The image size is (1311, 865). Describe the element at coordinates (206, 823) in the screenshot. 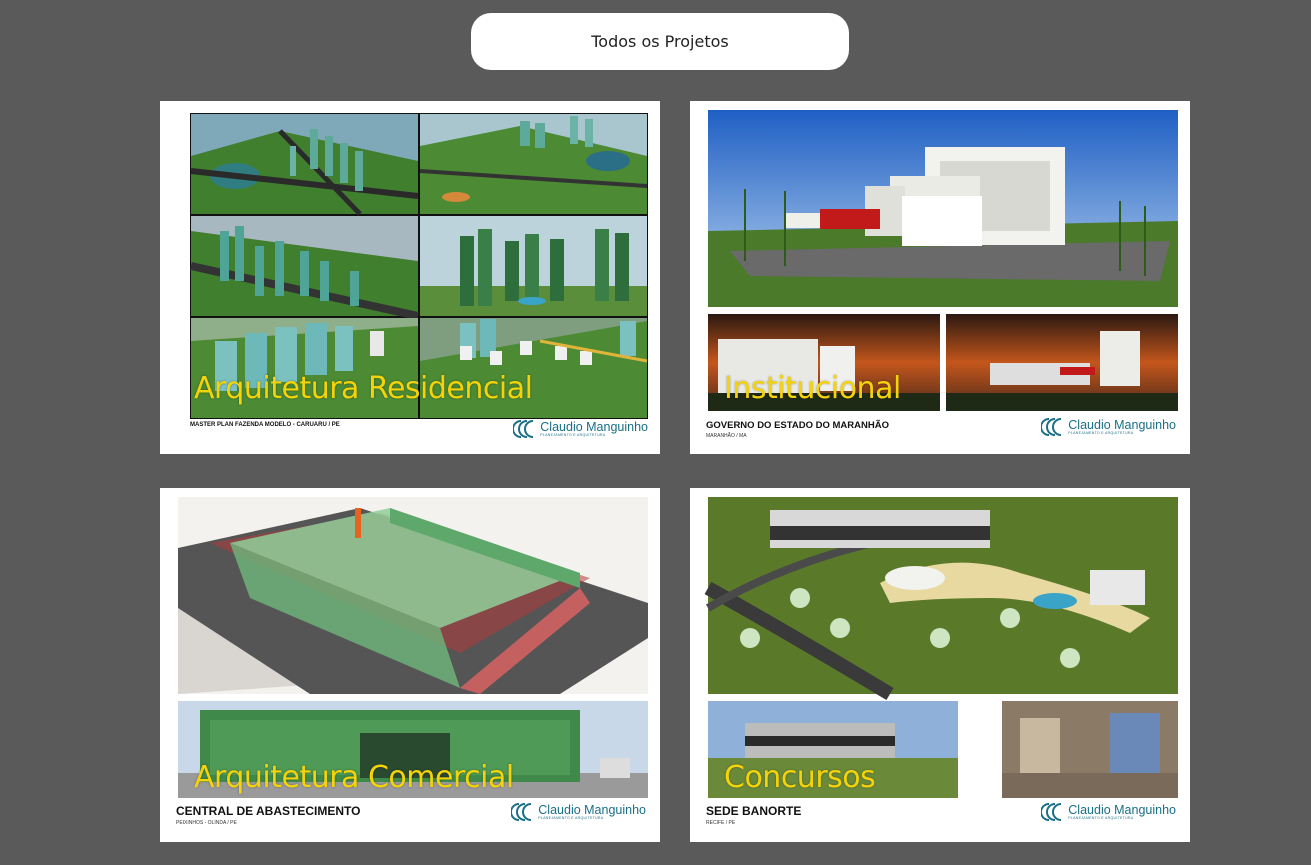

I see `project-location: PEIXINHOS - OLINDA / PE` at that location.